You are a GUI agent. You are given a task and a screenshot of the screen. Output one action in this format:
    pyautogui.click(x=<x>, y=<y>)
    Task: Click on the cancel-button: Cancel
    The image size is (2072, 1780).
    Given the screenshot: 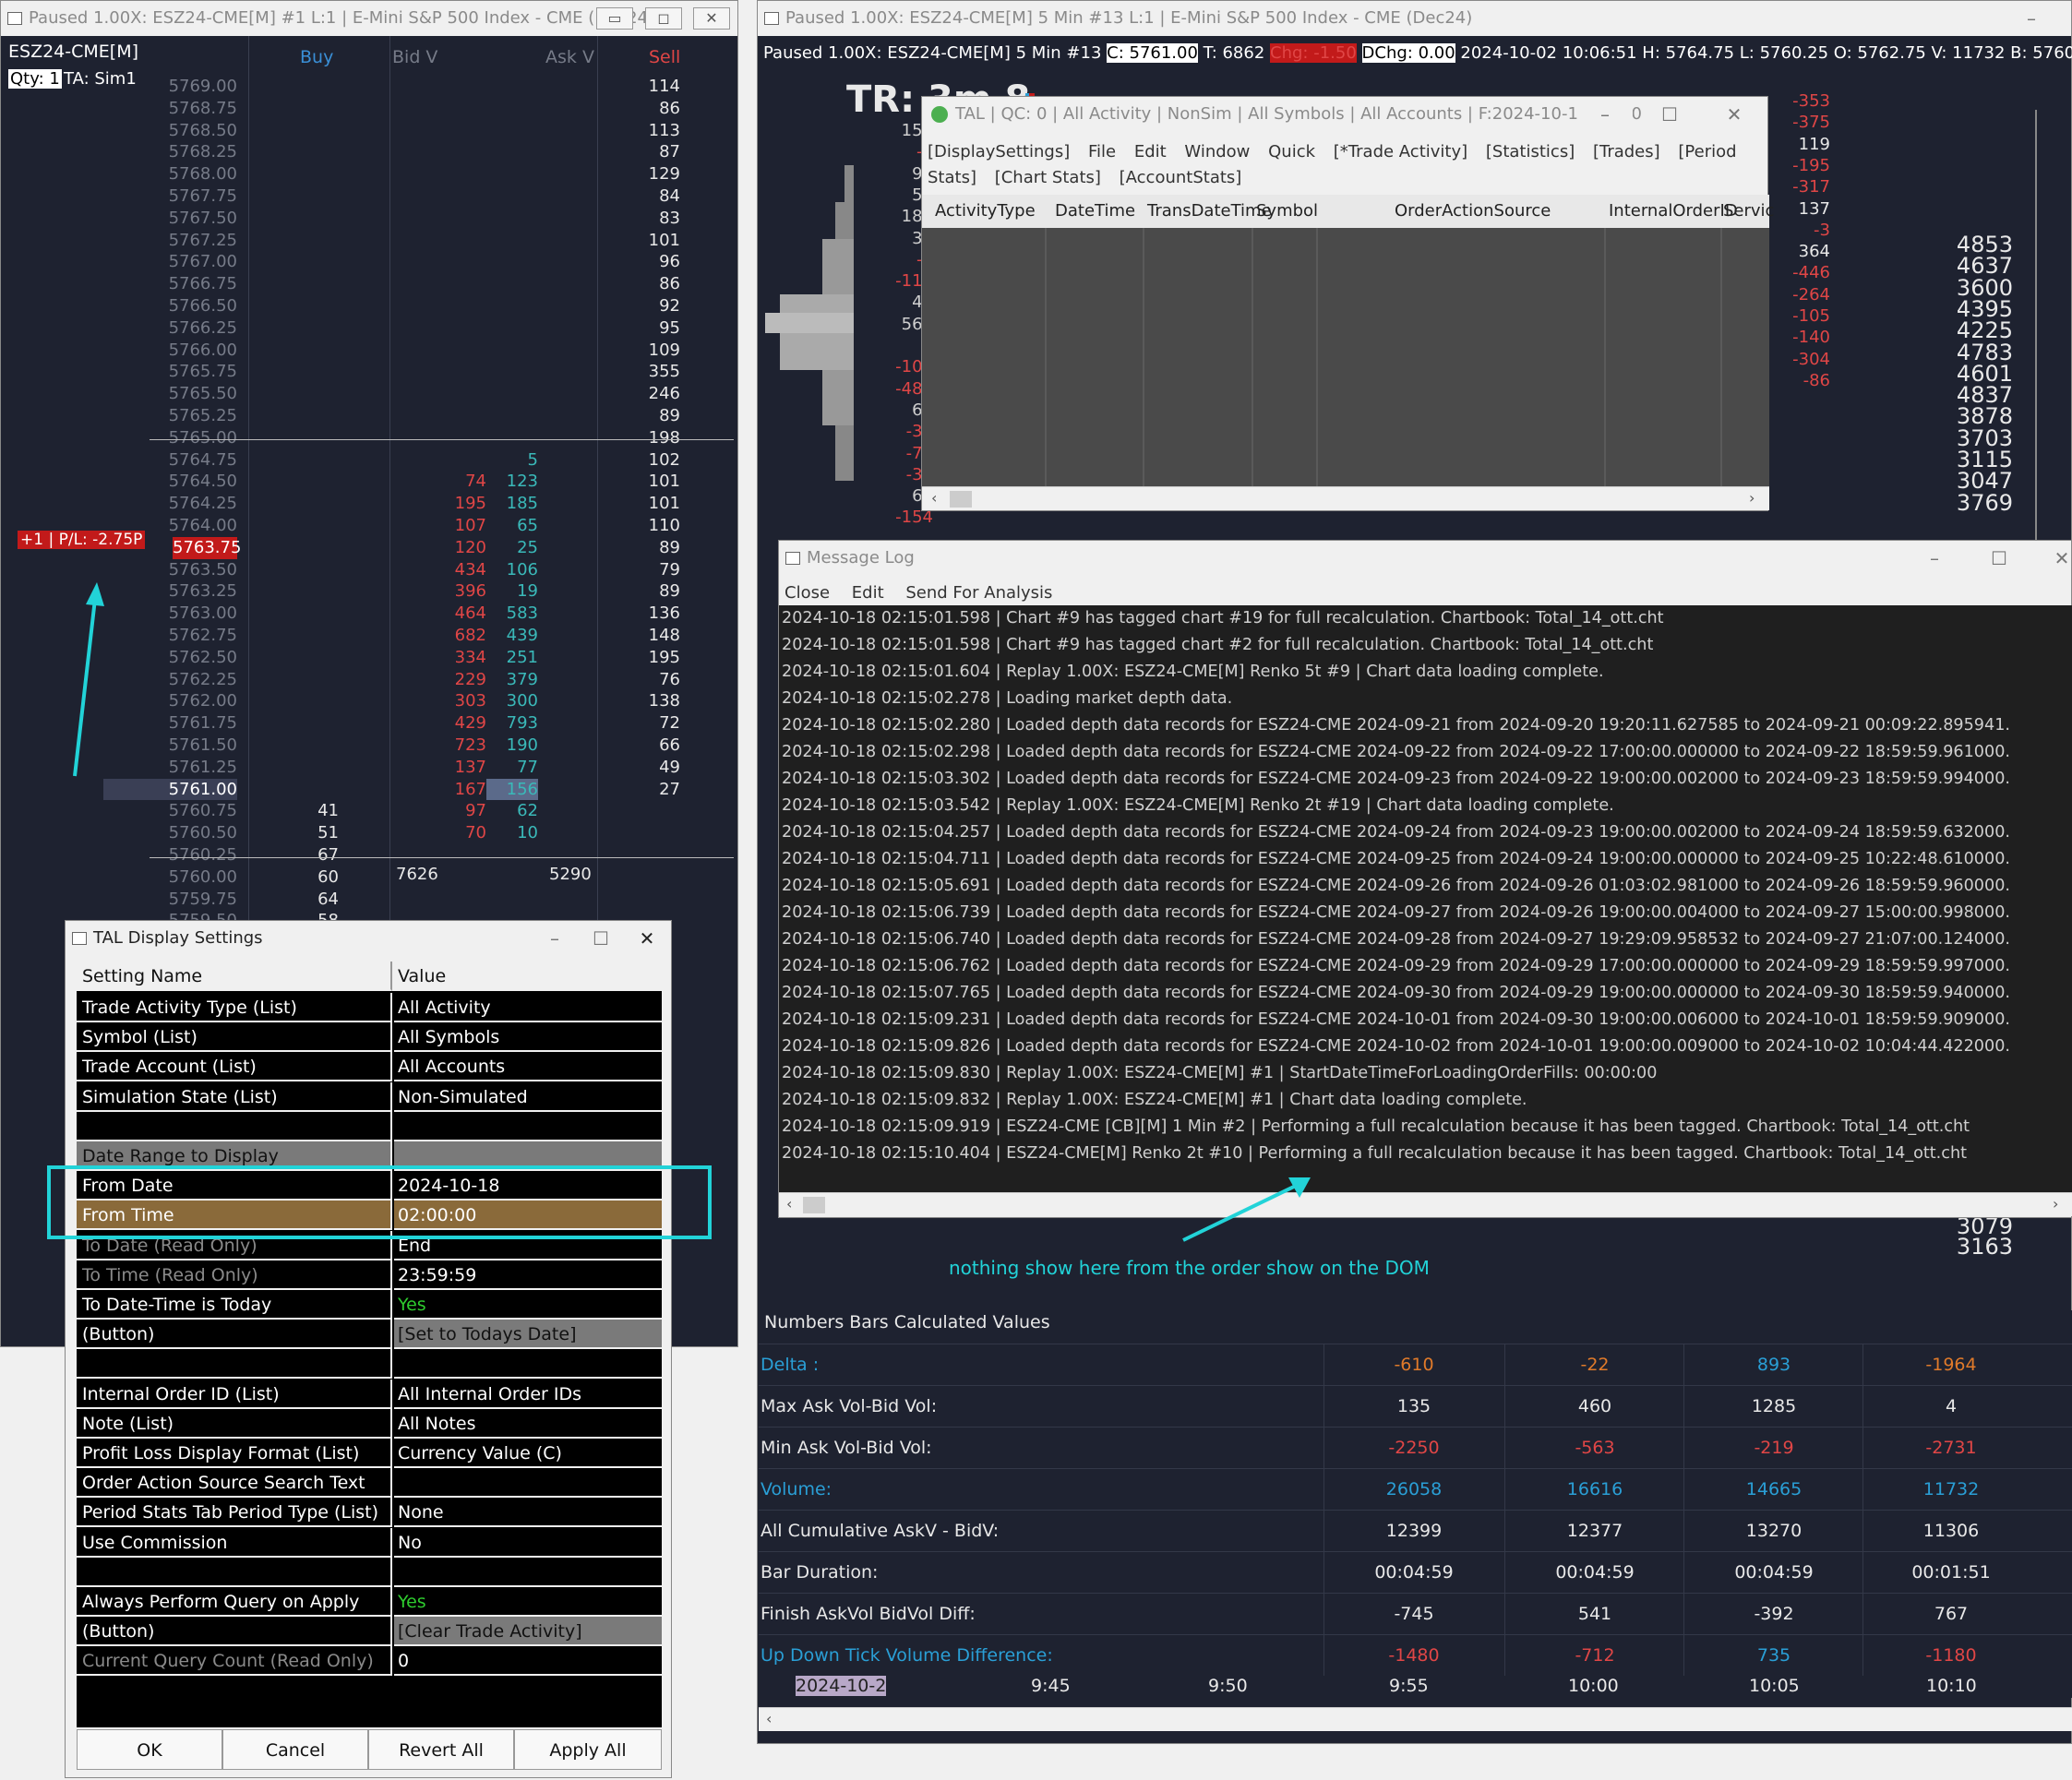 What is the action you would take?
    pyautogui.click(x=295, y=1749)
    